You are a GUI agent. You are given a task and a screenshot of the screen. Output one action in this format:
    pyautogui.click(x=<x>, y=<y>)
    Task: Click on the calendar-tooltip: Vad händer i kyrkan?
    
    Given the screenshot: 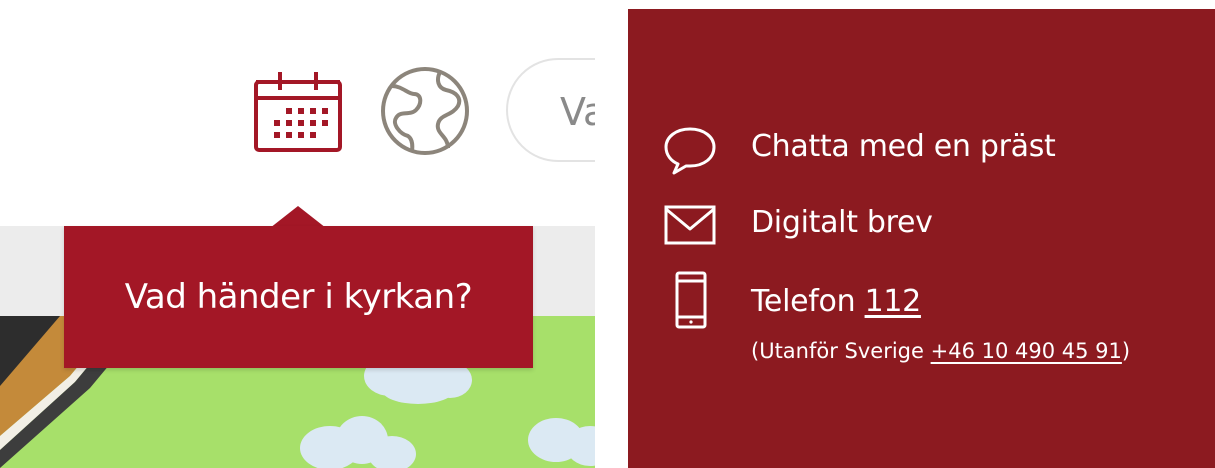 What is the action you would take?
    pyautogui.click(x=298, y=297)
    